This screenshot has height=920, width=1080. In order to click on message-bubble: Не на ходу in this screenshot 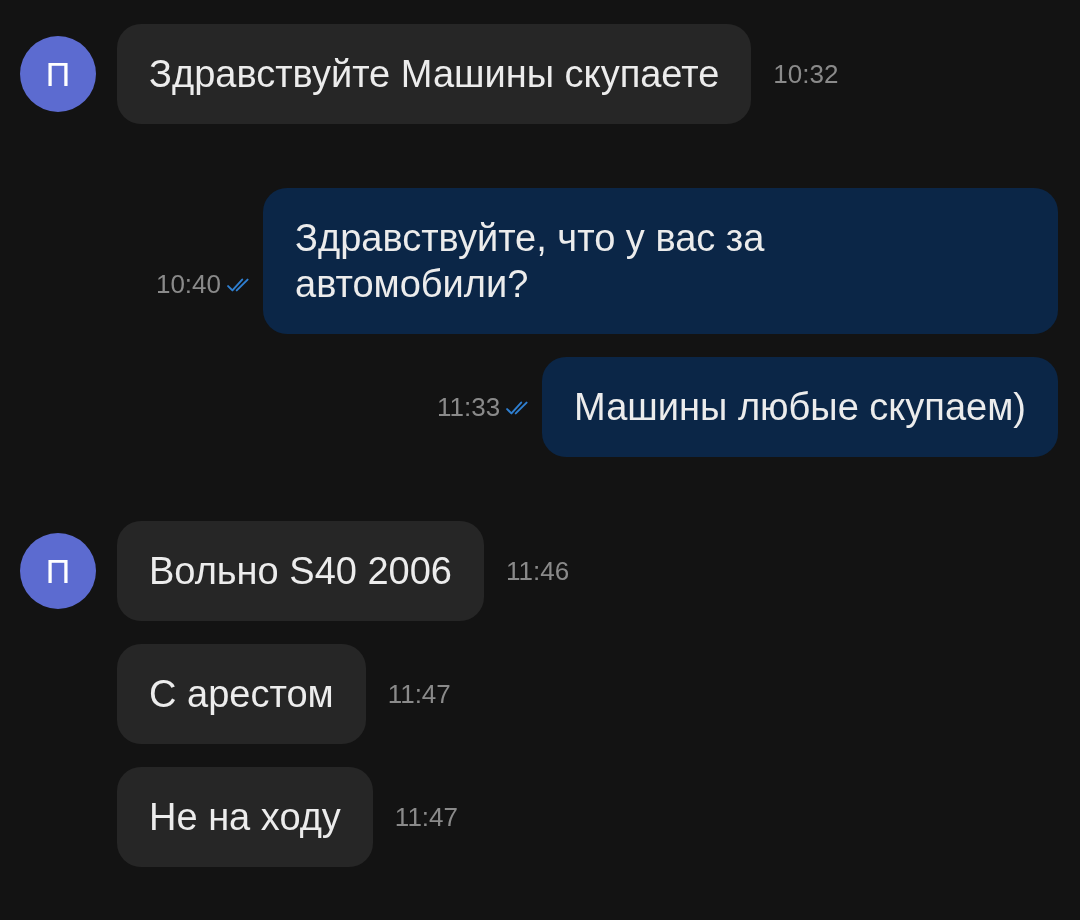, I will do `click(245, 817)`.